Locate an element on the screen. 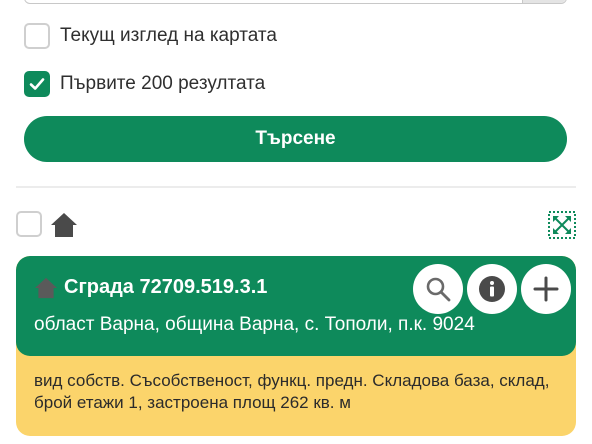 This screenshot has height=444, width=592. current-view-checkbox is located at coordinates (37, 36).